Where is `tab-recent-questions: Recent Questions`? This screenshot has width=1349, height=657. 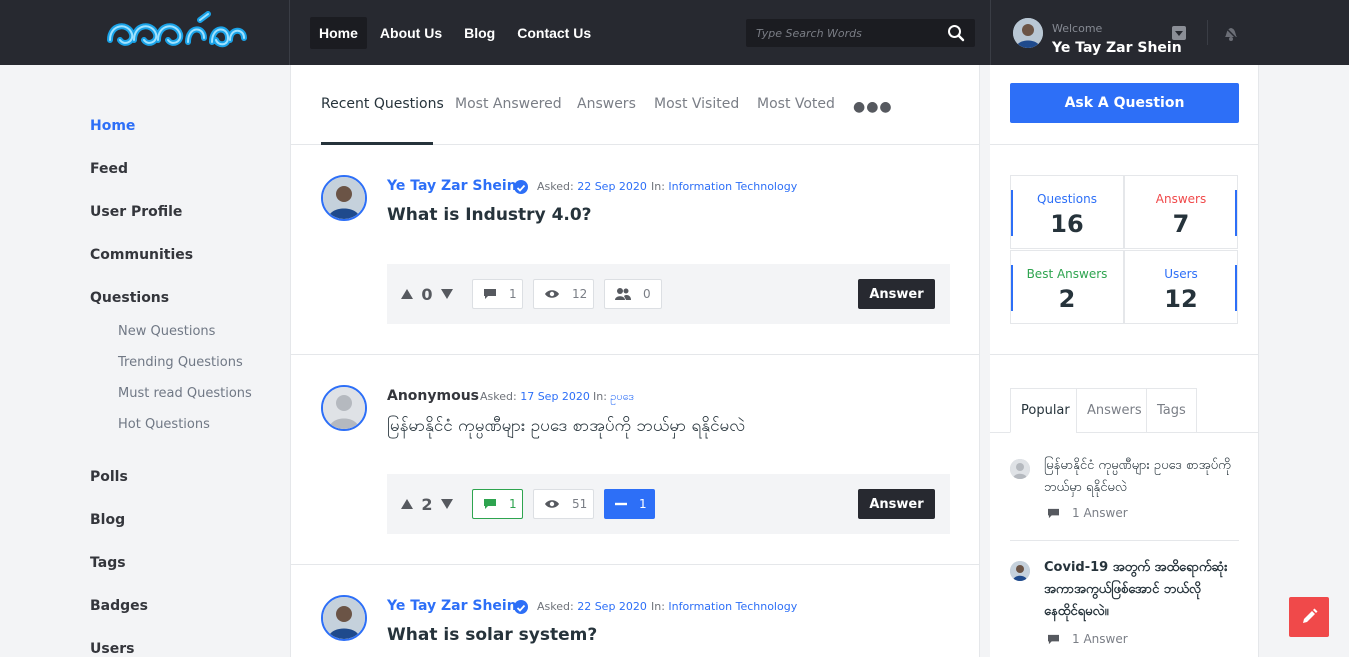 tab-recent-questions: Recent Questions is located at coordinates (382, 104).